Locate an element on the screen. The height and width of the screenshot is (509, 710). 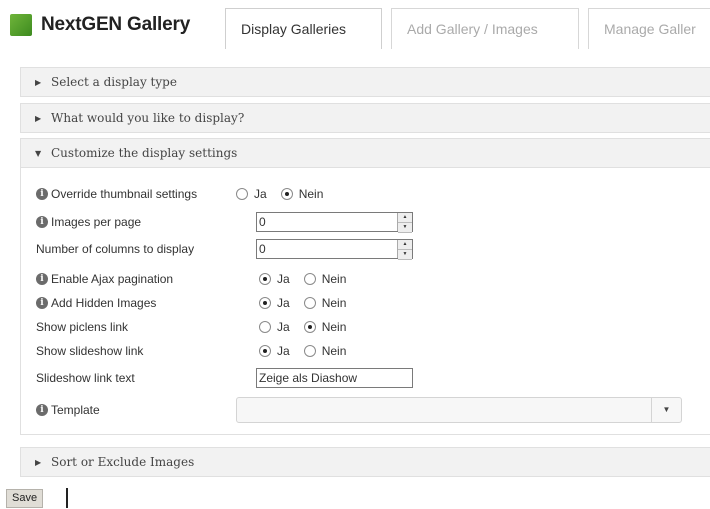
label-text: Add Hidden Images is located at coordinates (104, 303).